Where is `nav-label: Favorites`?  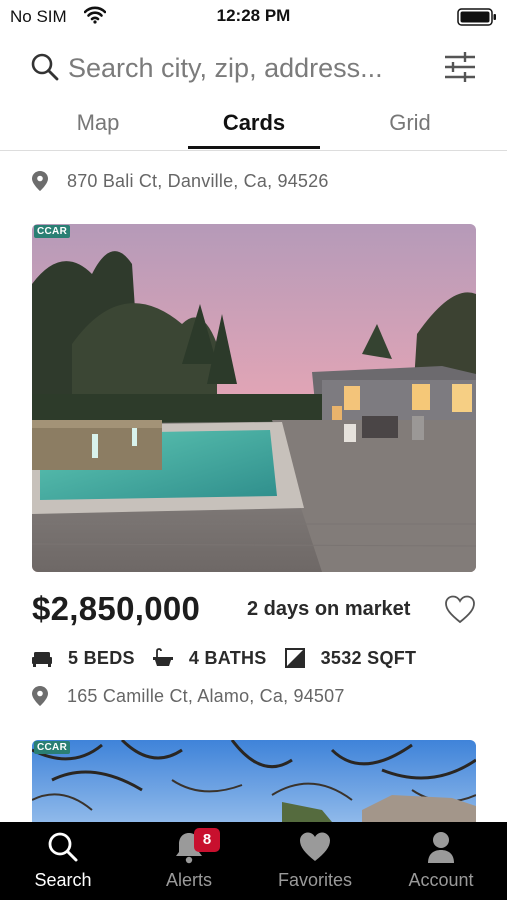
nav-label: Favorites is located at coordinates (315, 880).